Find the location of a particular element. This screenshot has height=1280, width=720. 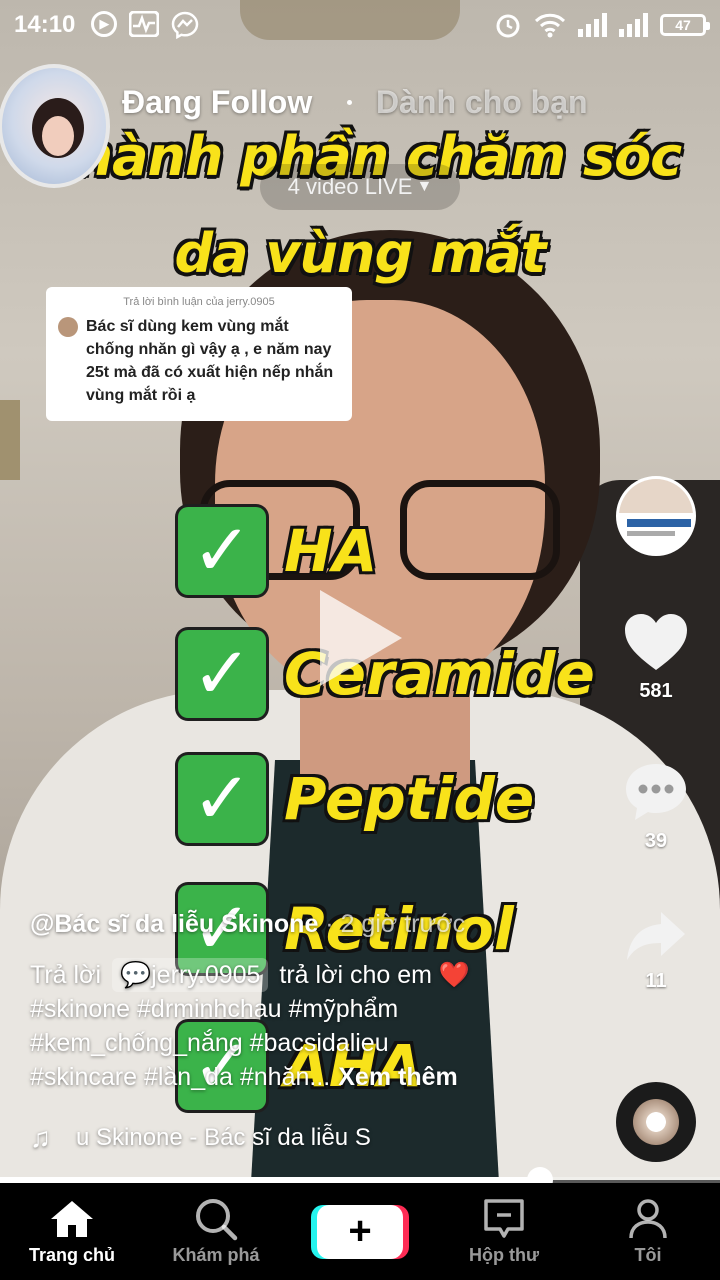

nav-inbox: Hộp thư is located at coordinates (504, 1231).